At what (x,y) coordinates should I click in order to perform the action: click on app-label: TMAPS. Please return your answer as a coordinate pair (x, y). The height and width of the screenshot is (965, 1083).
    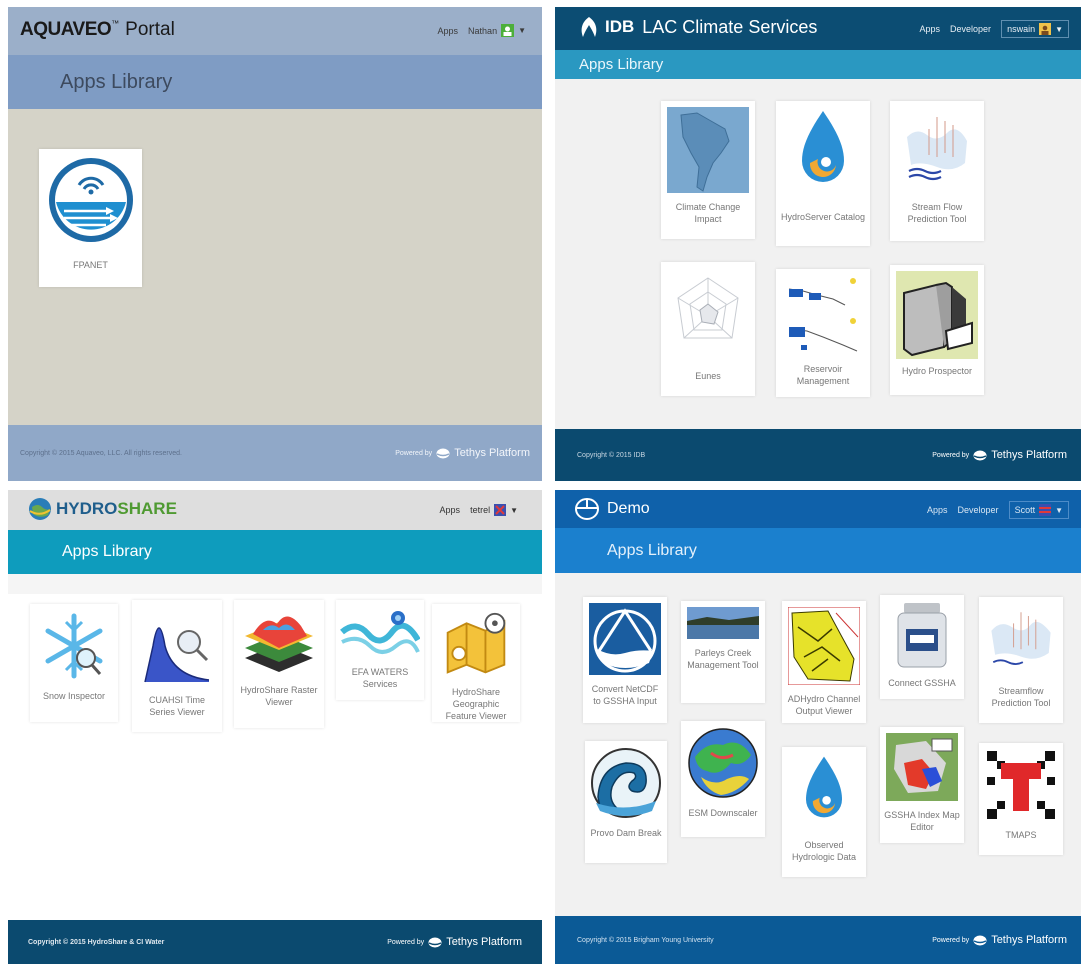
    Looking at the image, I should click on (1021, 835).